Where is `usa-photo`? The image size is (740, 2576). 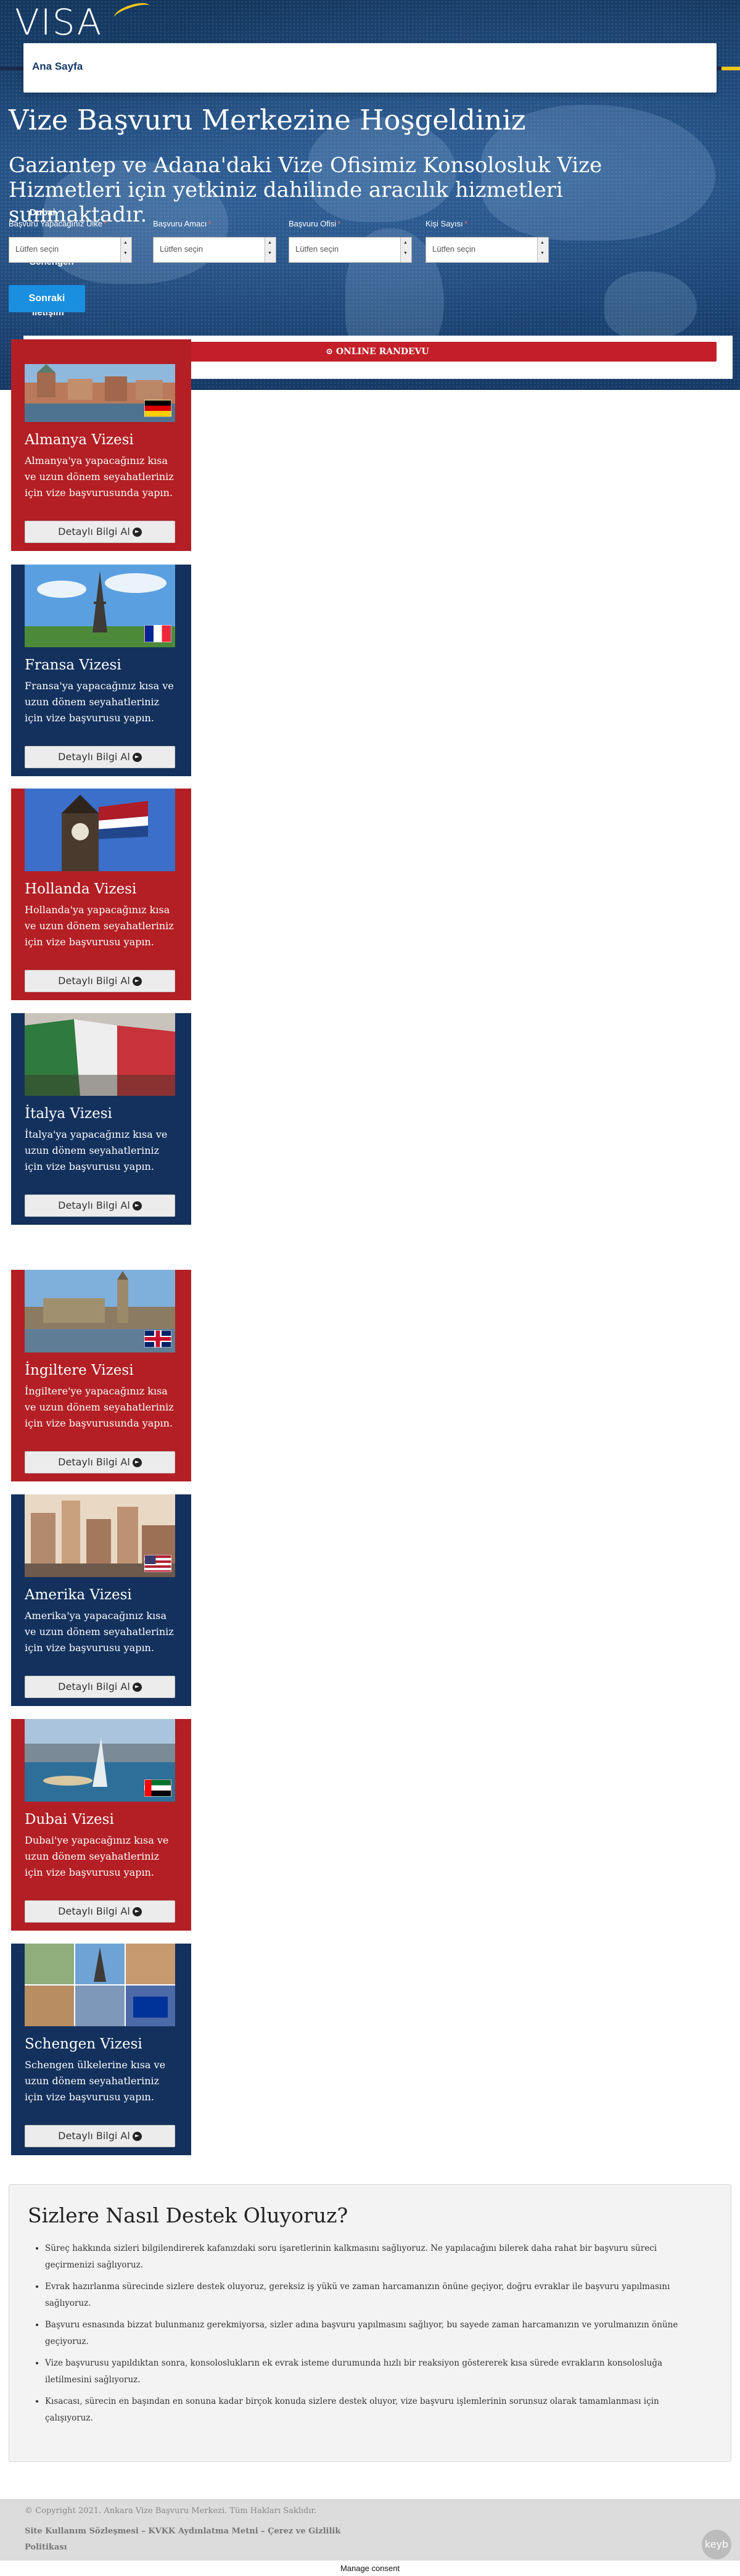 usa-photo is located at coordinates (100, 1535).